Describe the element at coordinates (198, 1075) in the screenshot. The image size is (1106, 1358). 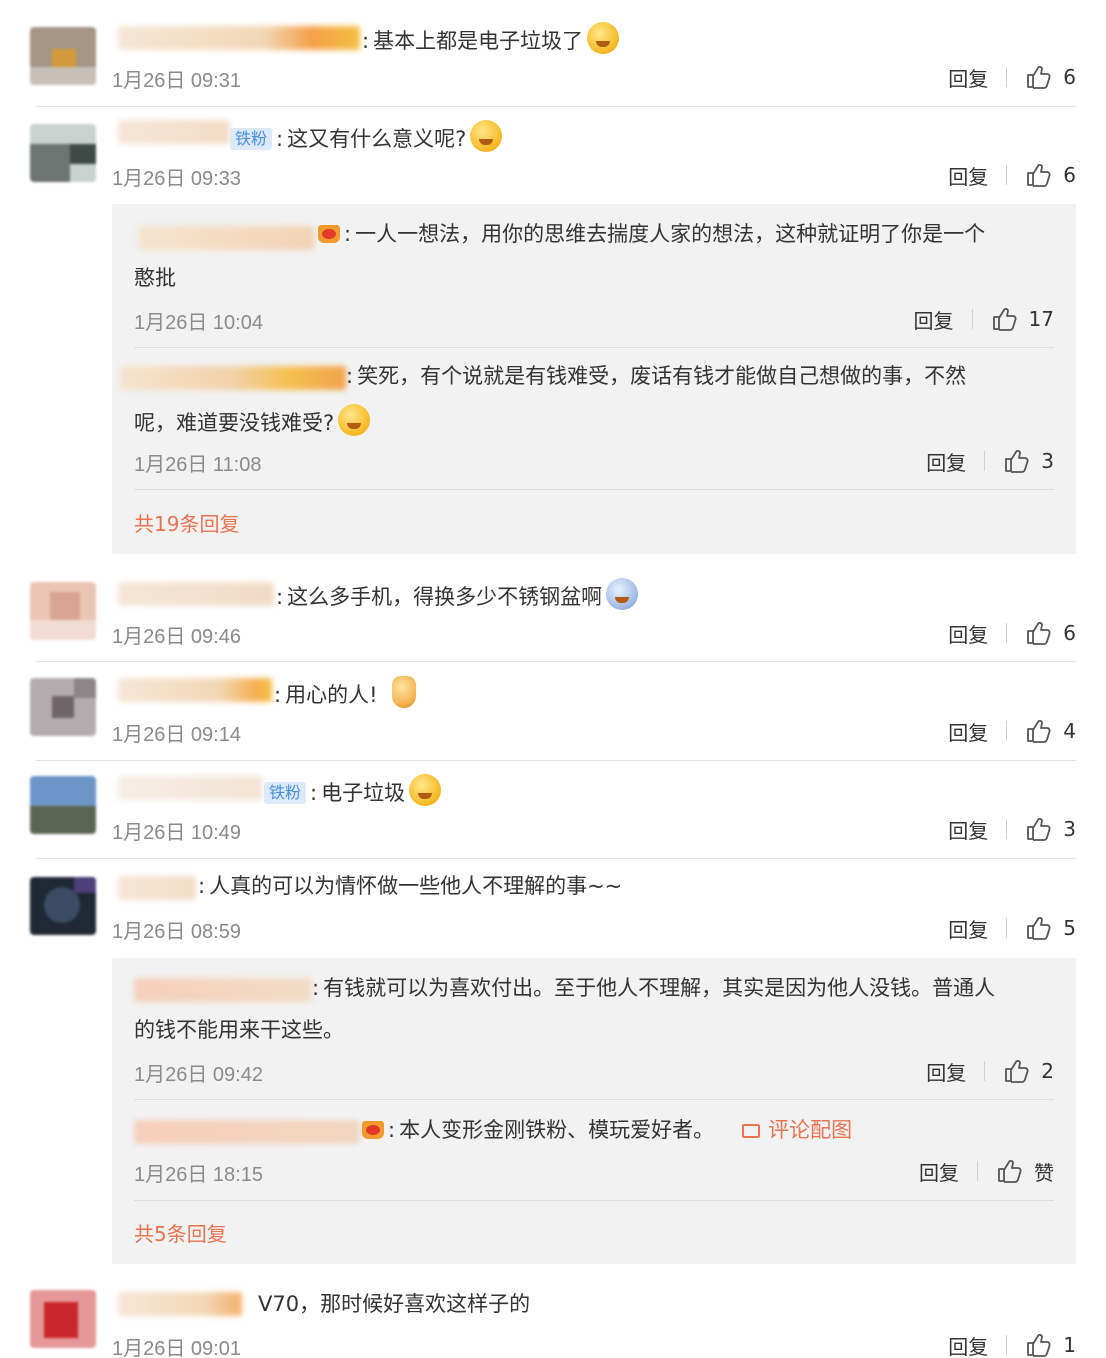
I see `reply-time: 1月26日 09:42` at that location.